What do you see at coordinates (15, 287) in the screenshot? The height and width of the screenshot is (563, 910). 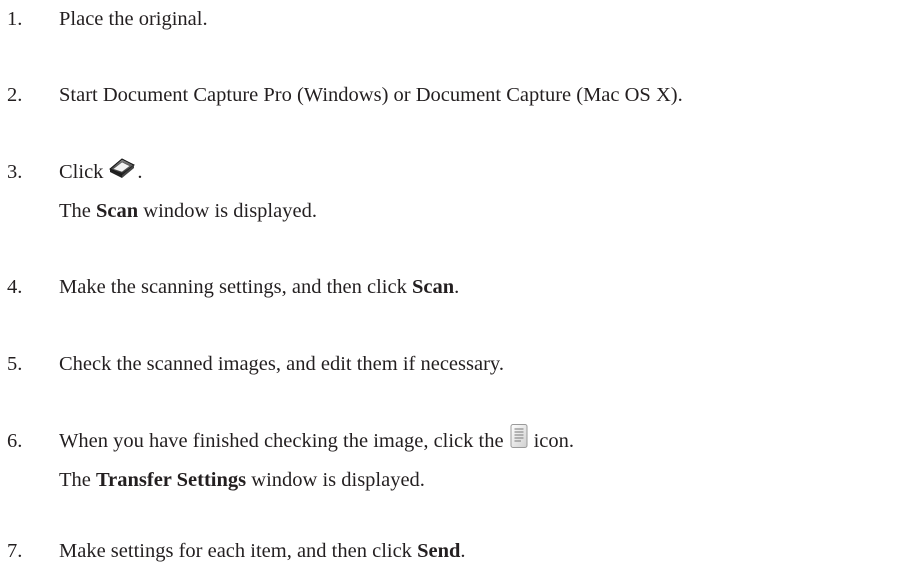 I see `step-number: 4.` at bounding box center [15, 287].